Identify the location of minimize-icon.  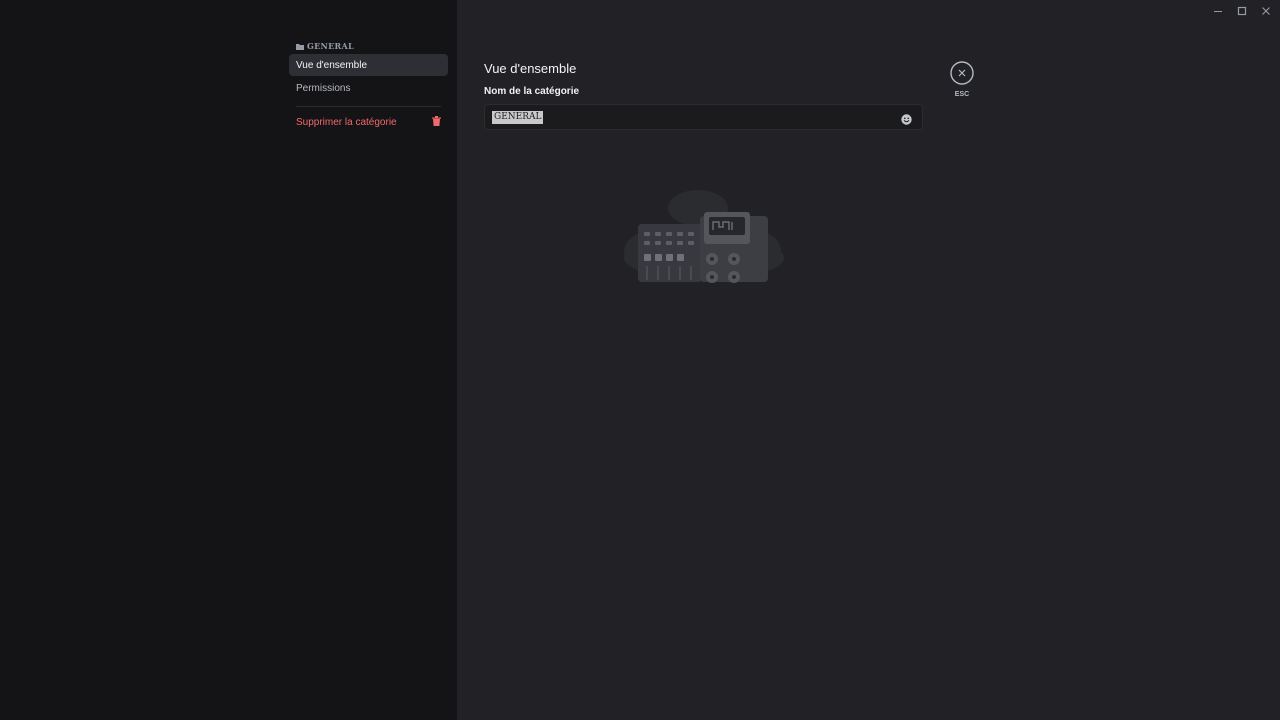
(1218, 11).